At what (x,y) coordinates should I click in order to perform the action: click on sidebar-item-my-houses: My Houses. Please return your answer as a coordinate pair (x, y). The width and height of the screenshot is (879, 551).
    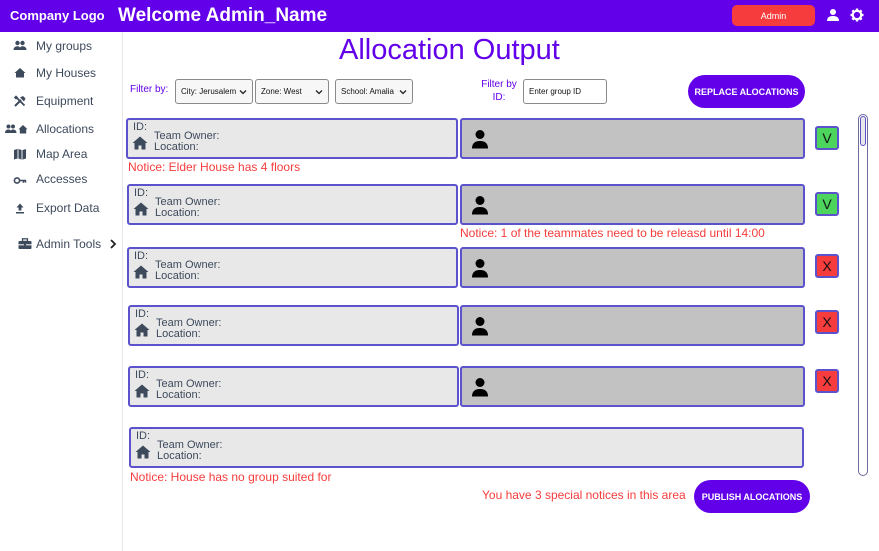
    Looking at the image, I should click on (61, 73).